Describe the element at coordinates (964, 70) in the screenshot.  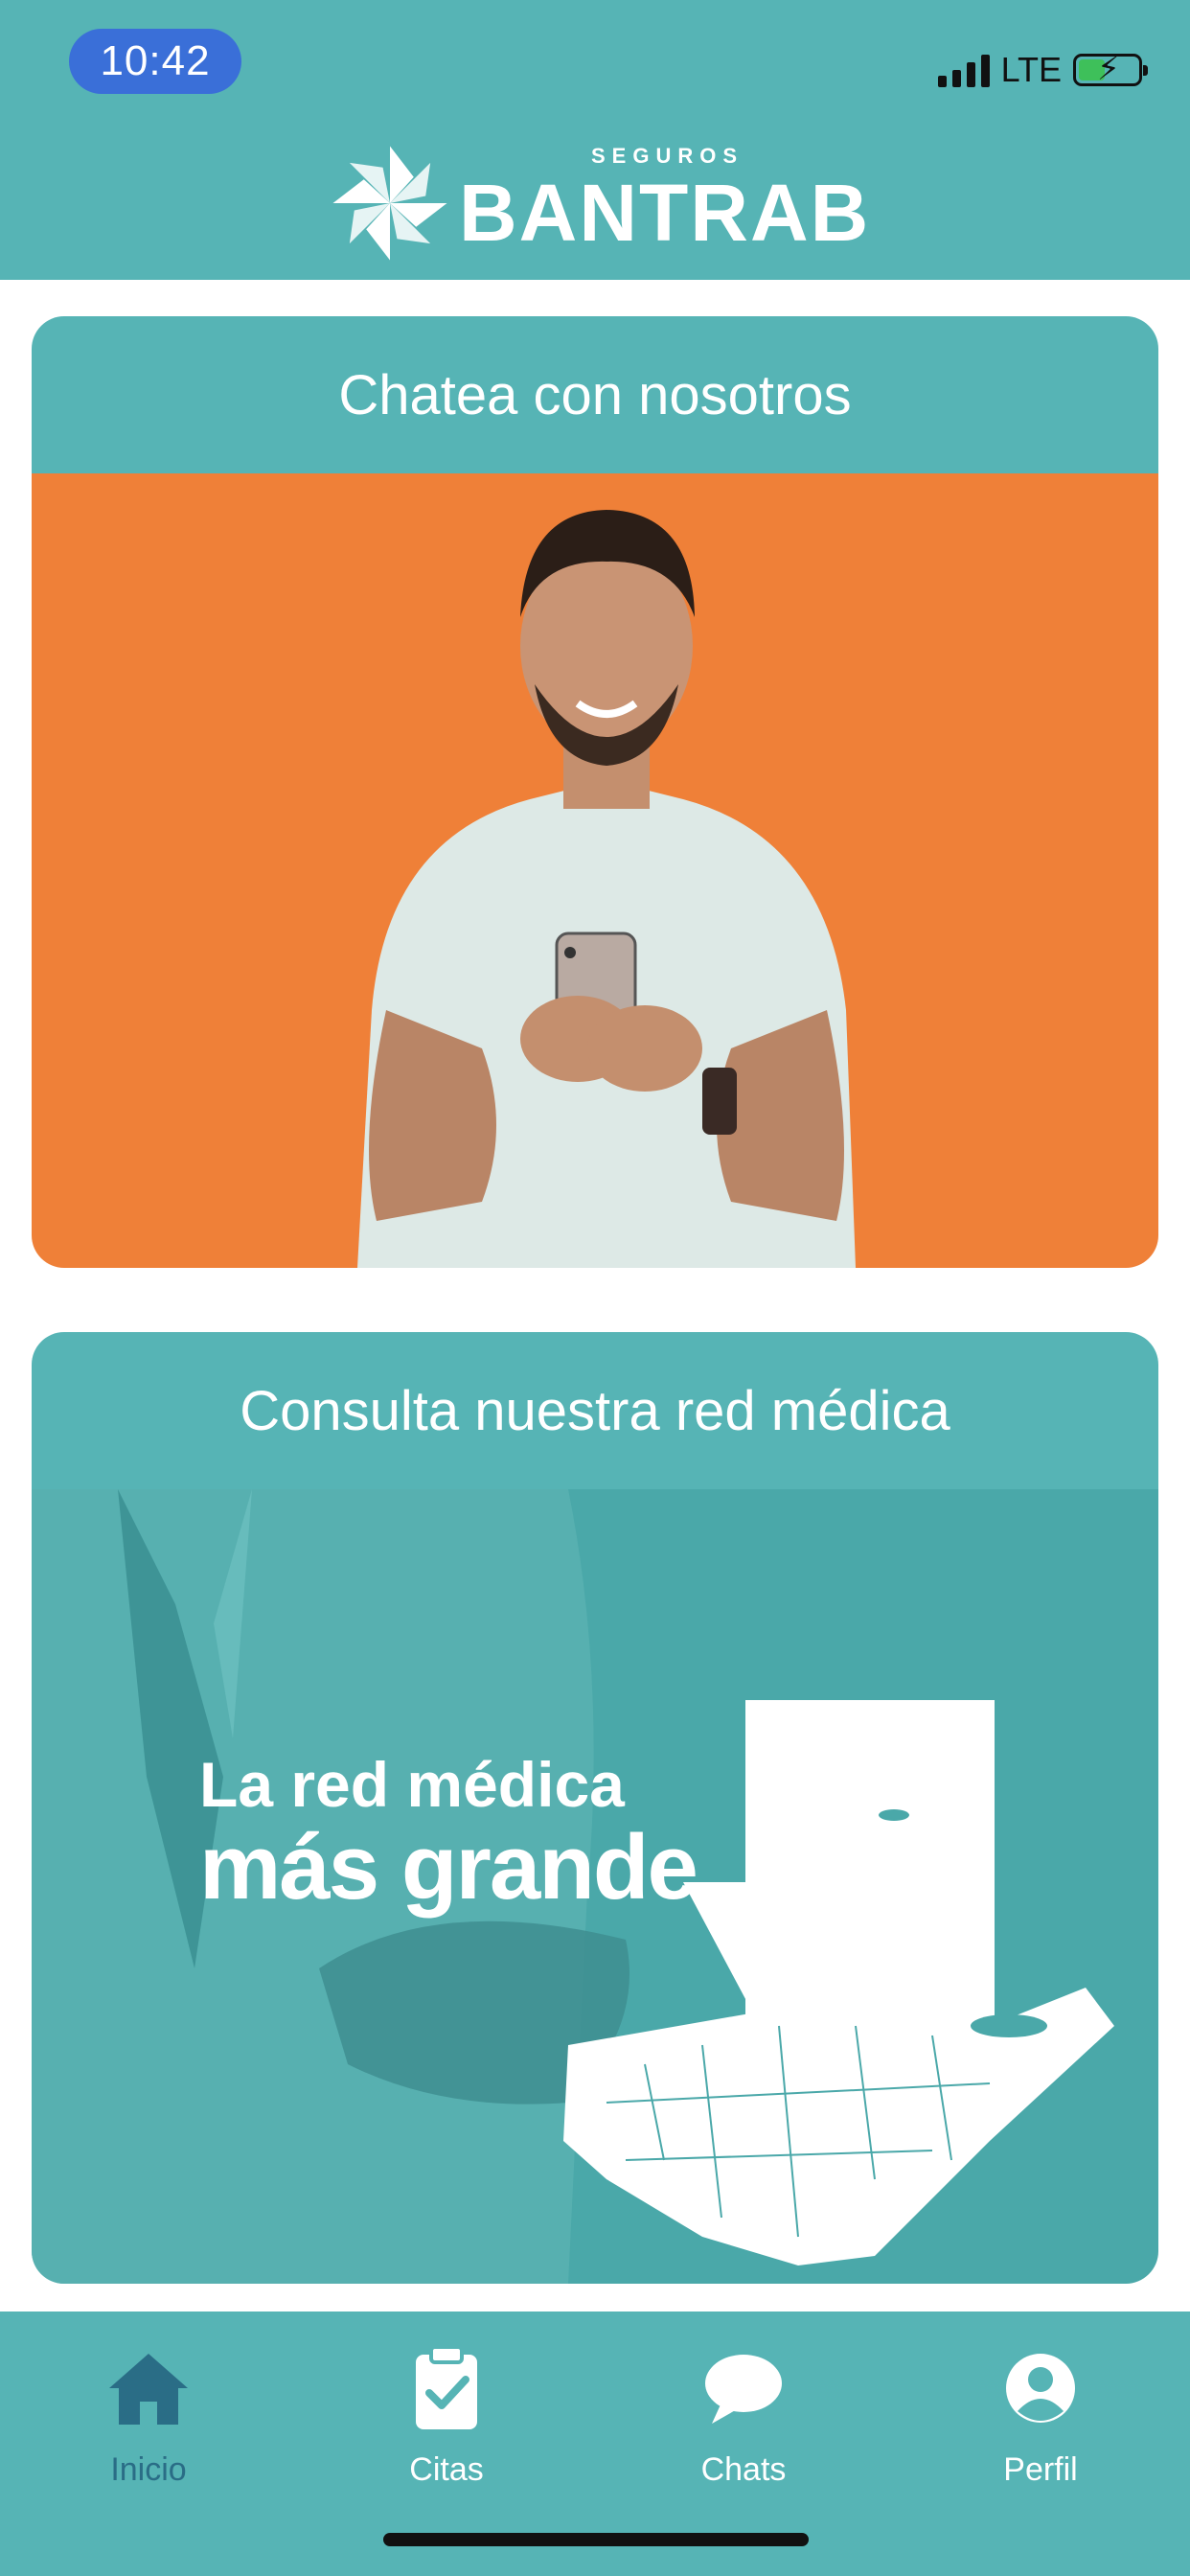
I see `signal-icon` at that location.